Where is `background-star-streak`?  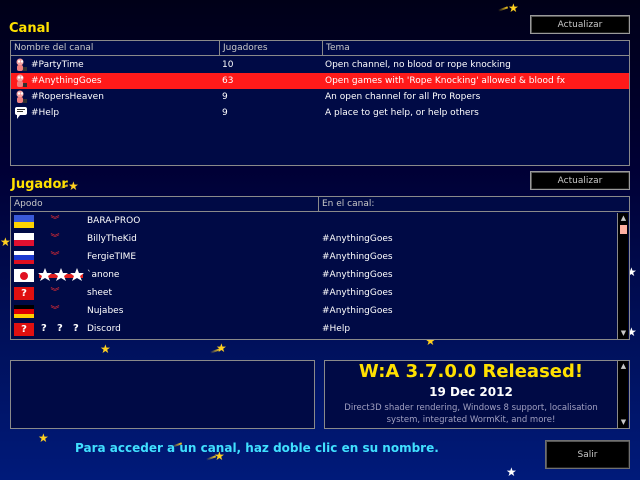 background-star-streak is located at coordinates (503, 9).